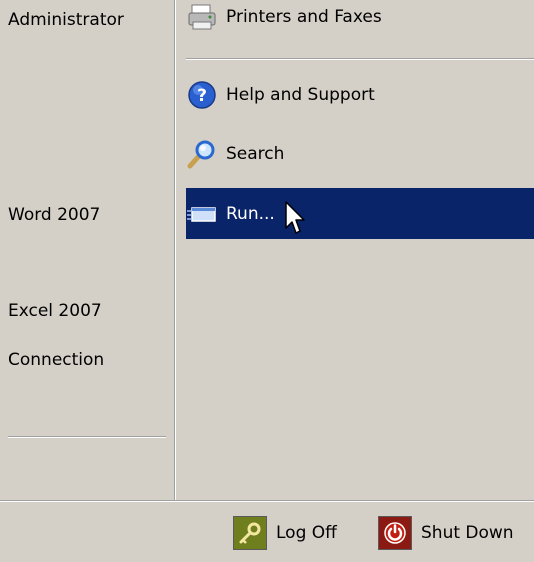 This screenshot has height=562, width=534. I want to click on log-off-label: Log Off, so click(306, 533).